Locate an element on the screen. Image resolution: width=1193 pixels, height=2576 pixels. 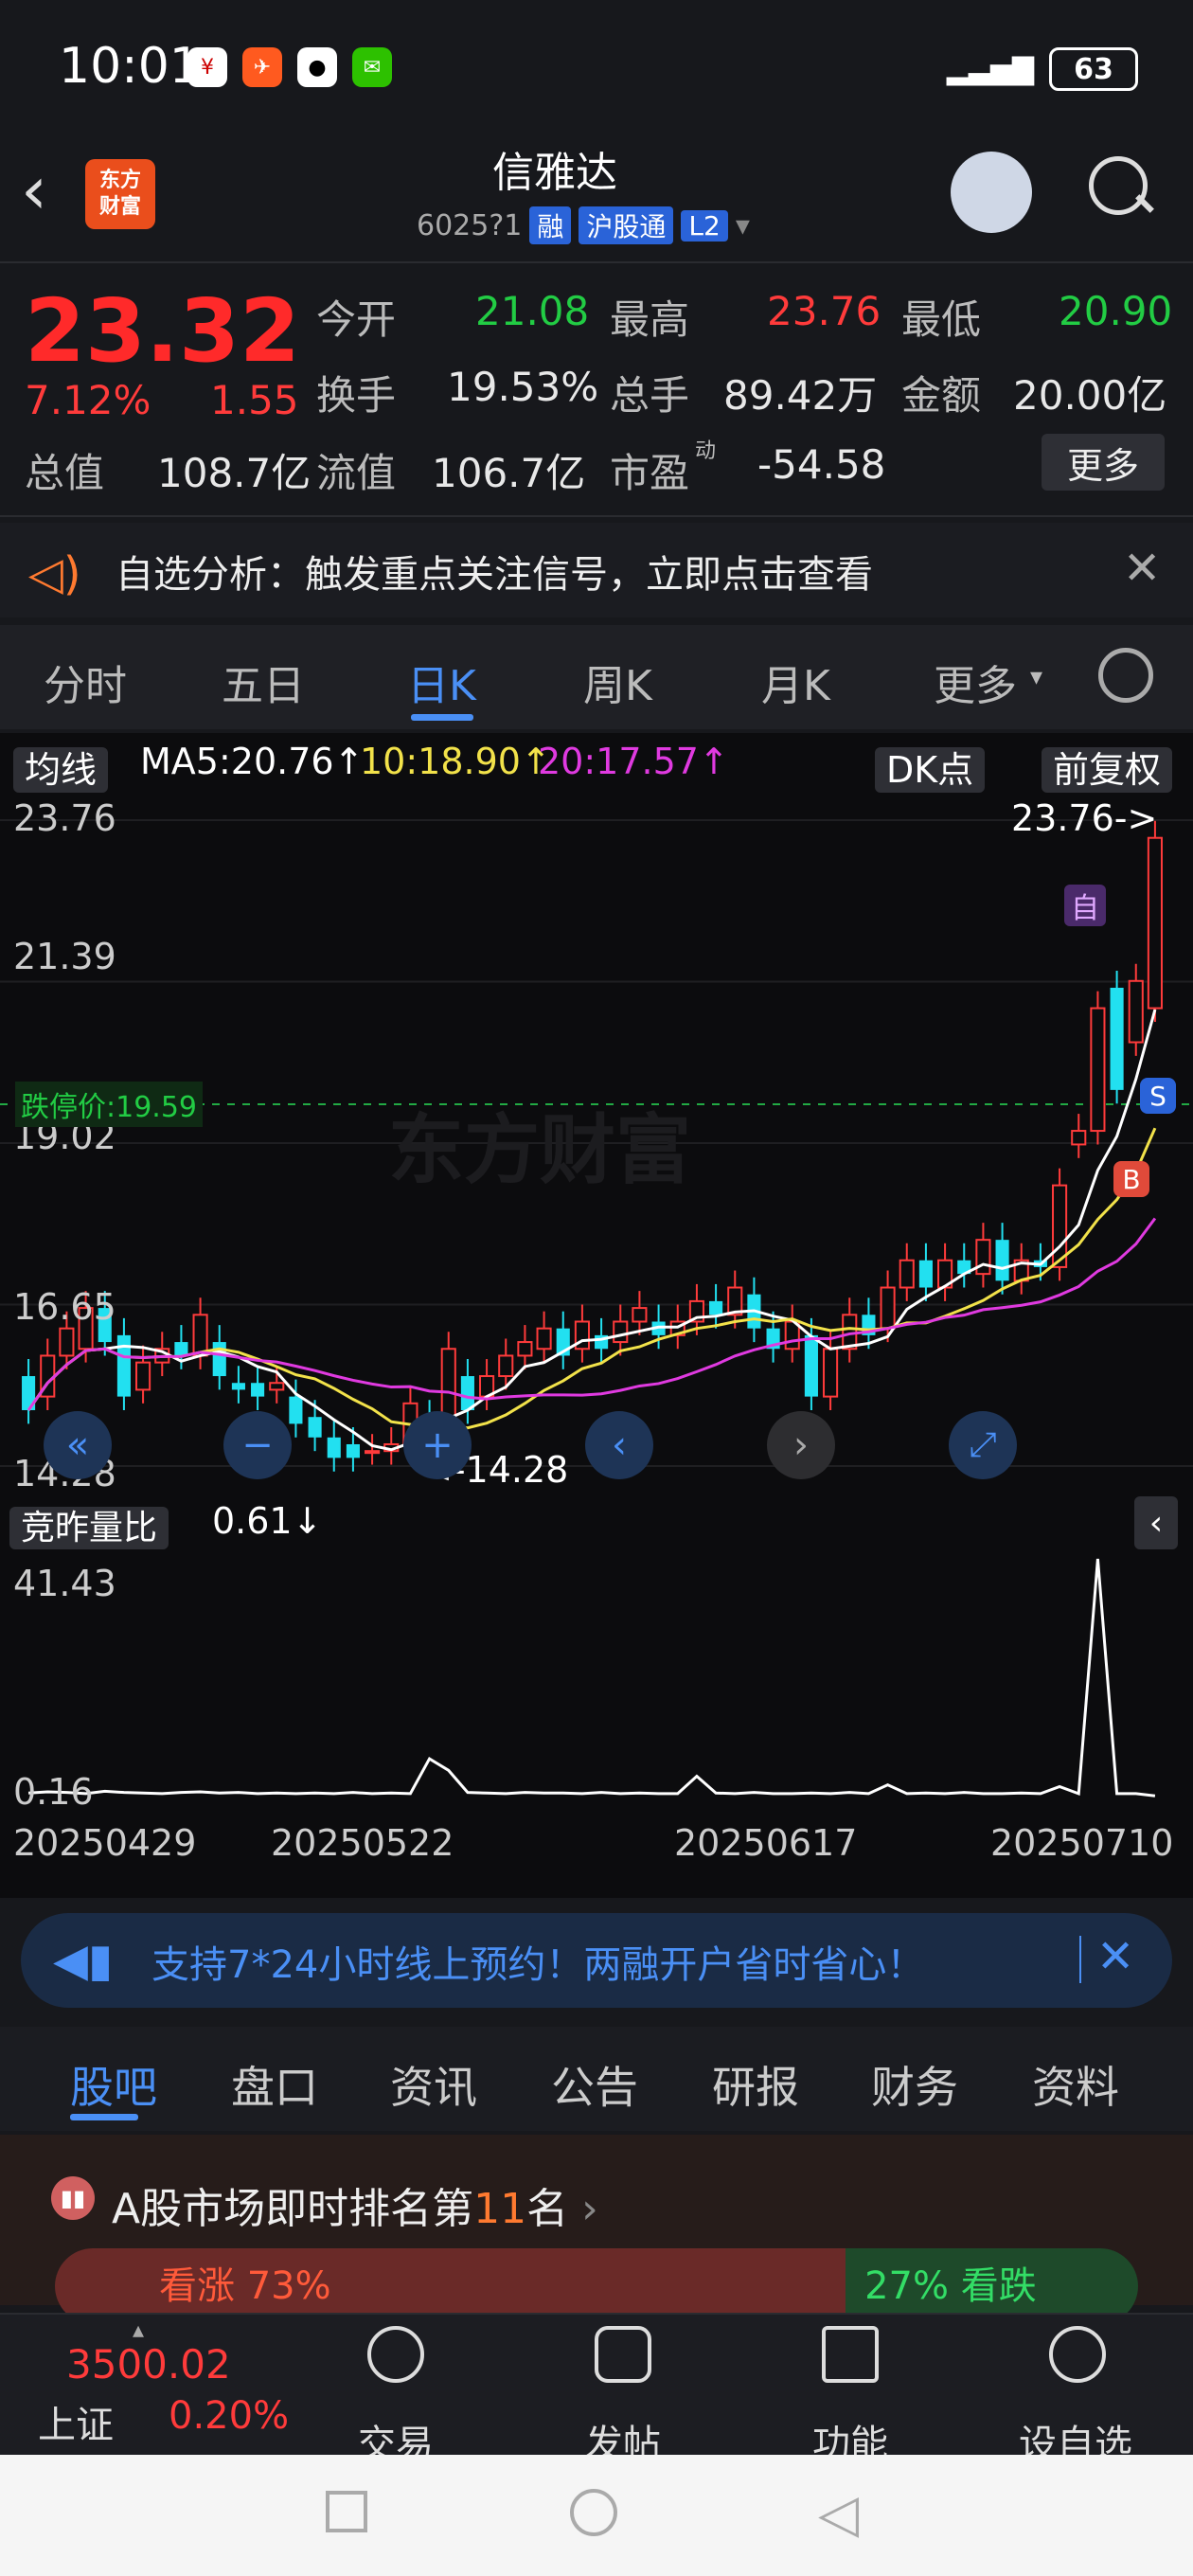
collapse-icon: ‹ is located at coordinates (1156, 1522).